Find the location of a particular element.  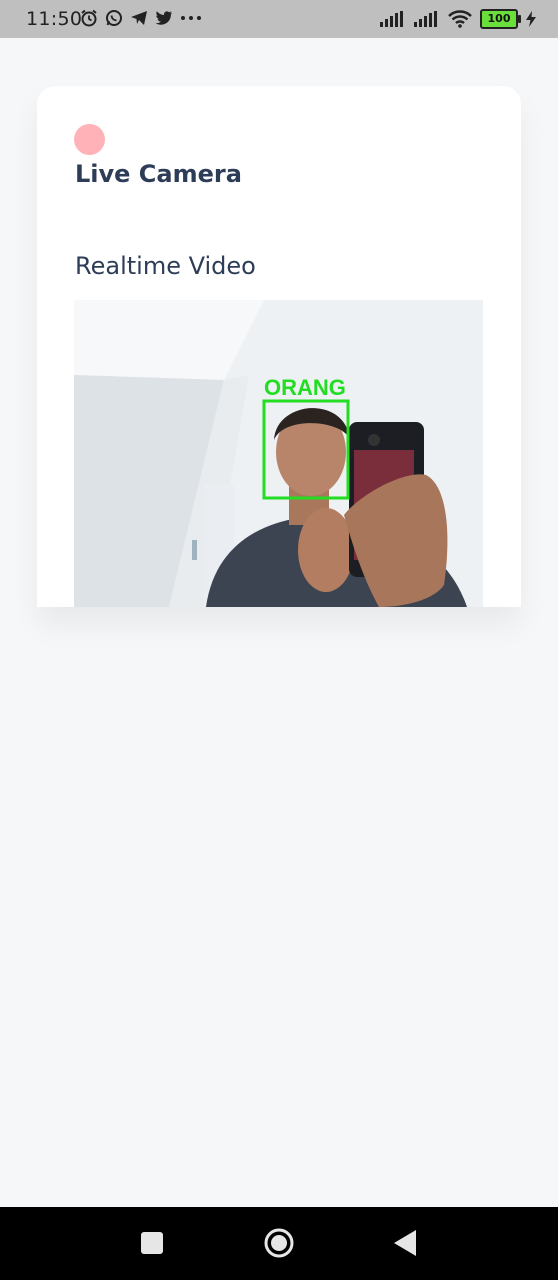

notification-icons is located at coordinates (141, 18).